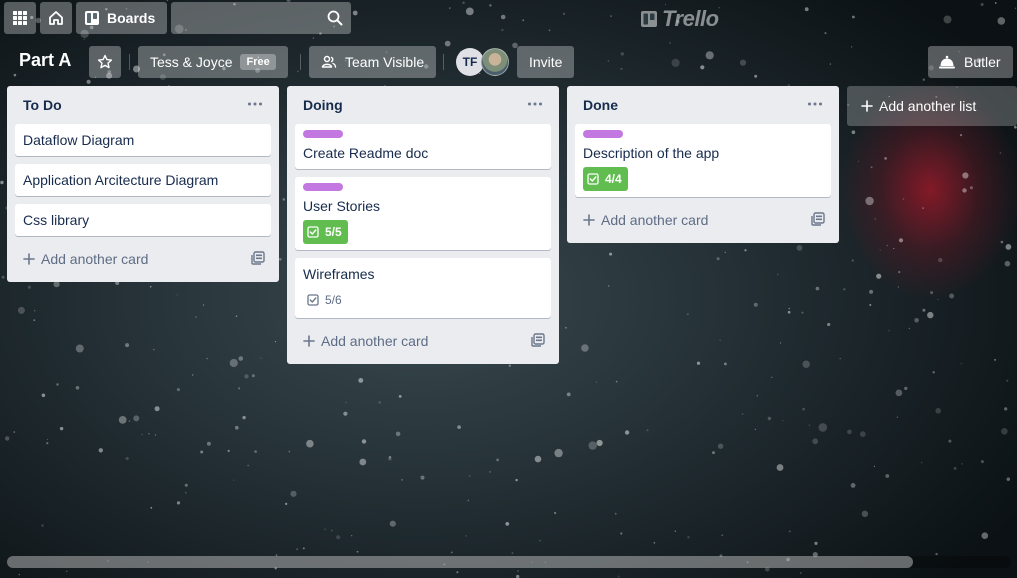 Image resolution: width=1017 pixels, height=578 pixels. I want to click on trello-logo: Trello, so click(679, 19).